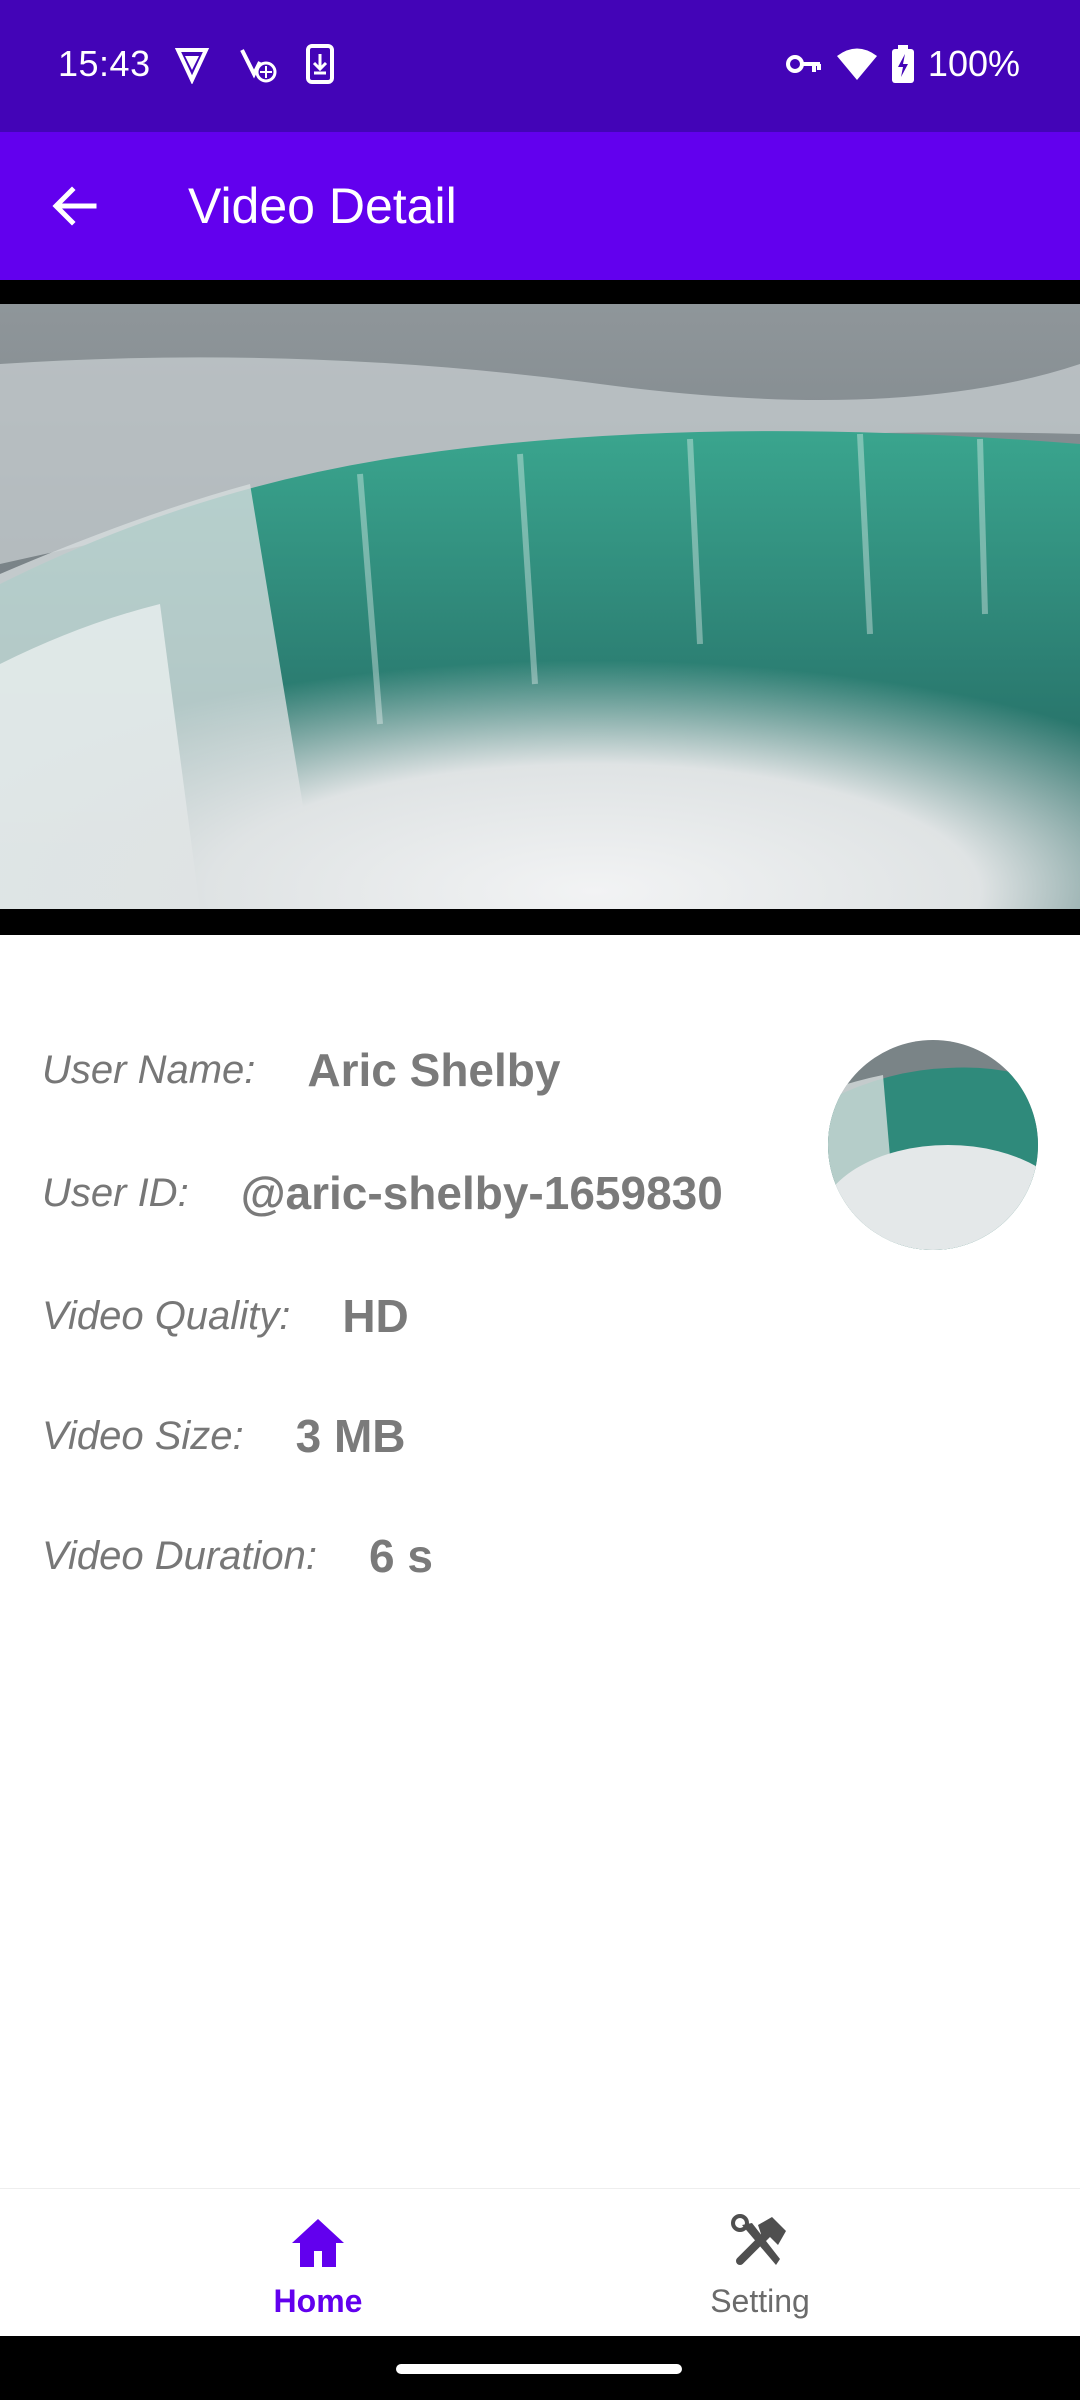 This screenshot has height=2400, width=1080. I want to click on battery-charging-icon, so click(902, 64).